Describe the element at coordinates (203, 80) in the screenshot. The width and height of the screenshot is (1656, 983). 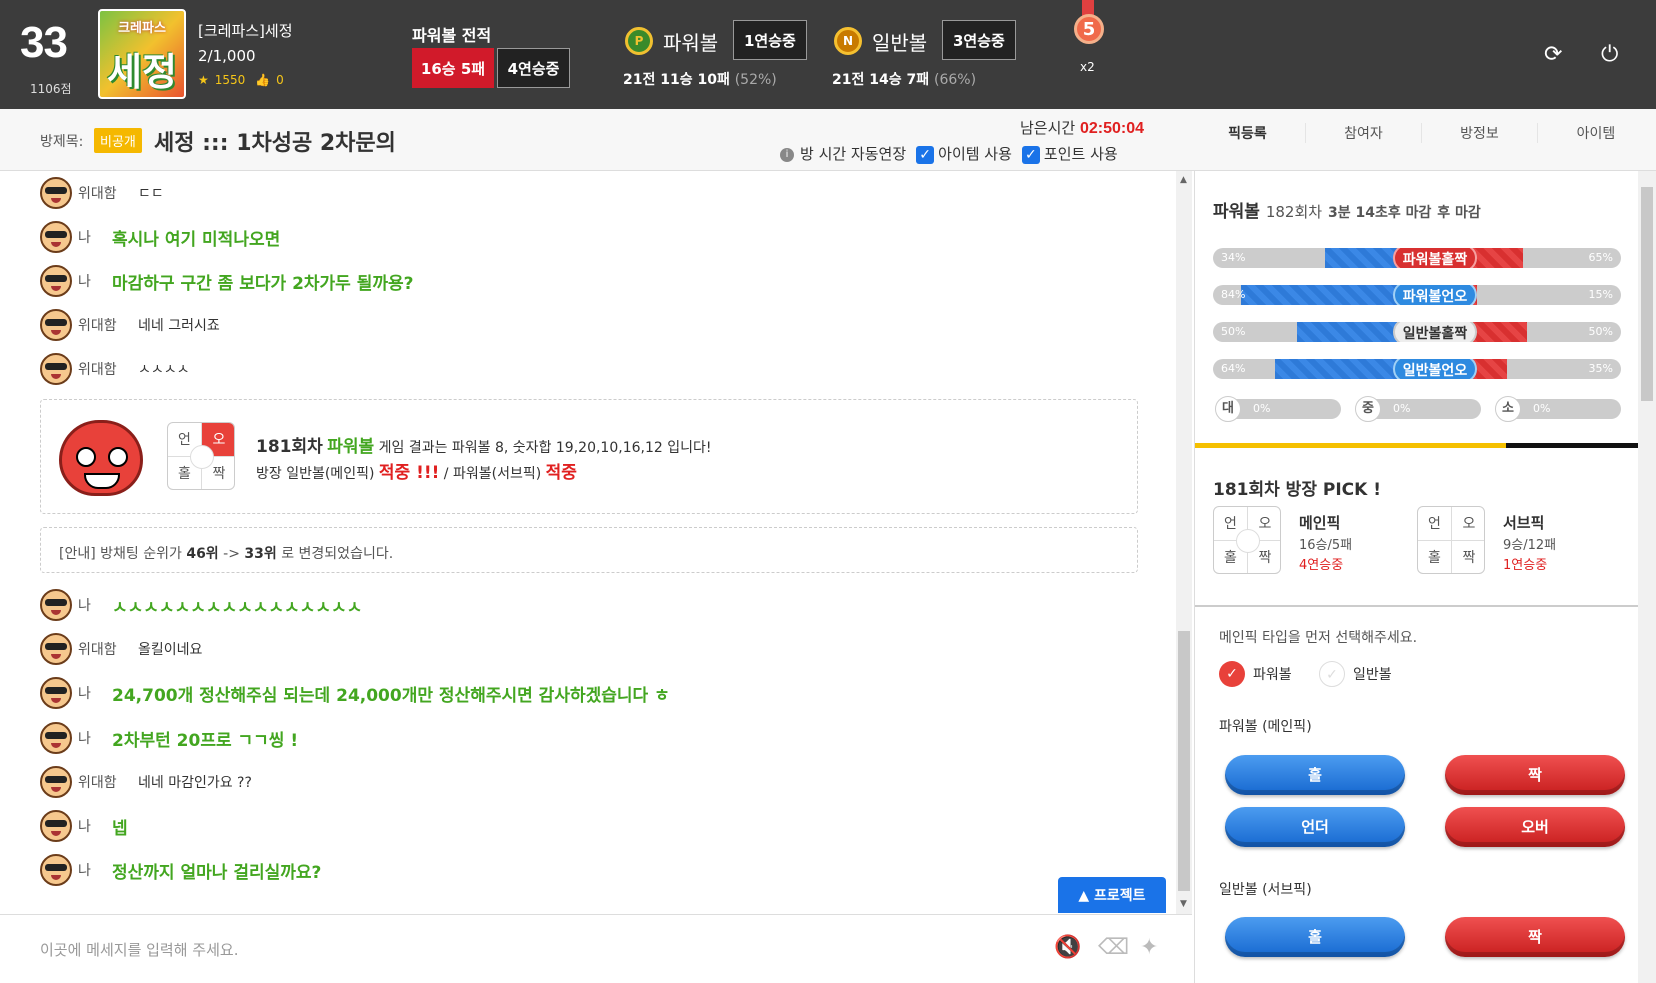
I see `star-icon: ★` at that location.